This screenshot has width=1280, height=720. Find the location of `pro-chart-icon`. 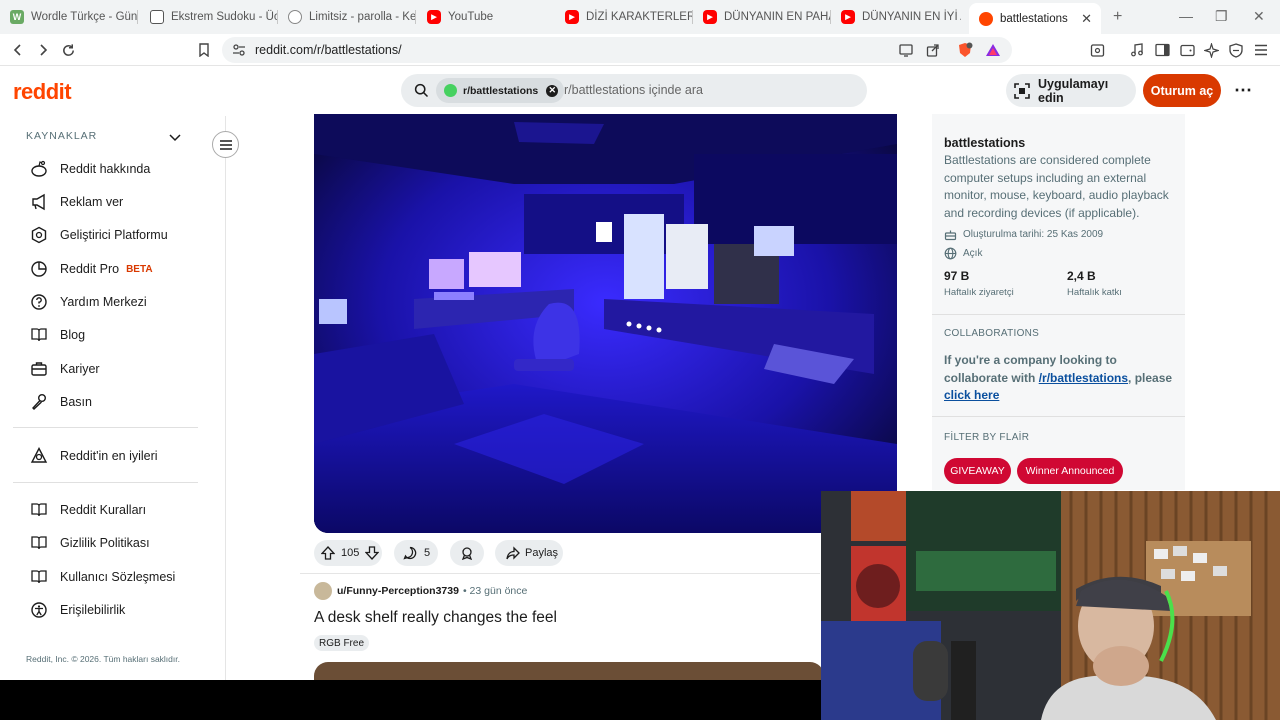

pro-chart-icon is located at coordinates (39, 269).